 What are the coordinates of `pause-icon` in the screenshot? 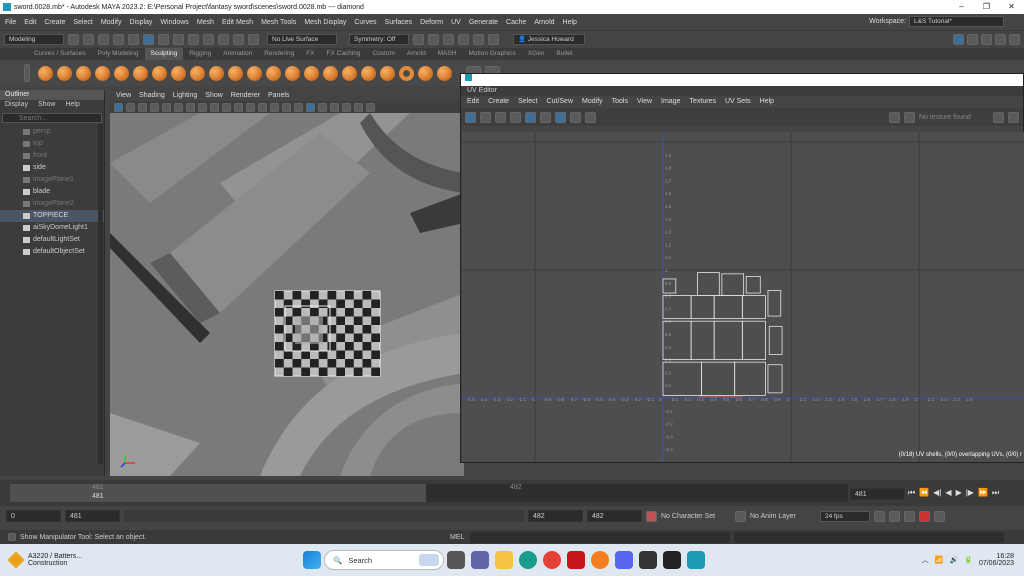 It's located at (493, 39).